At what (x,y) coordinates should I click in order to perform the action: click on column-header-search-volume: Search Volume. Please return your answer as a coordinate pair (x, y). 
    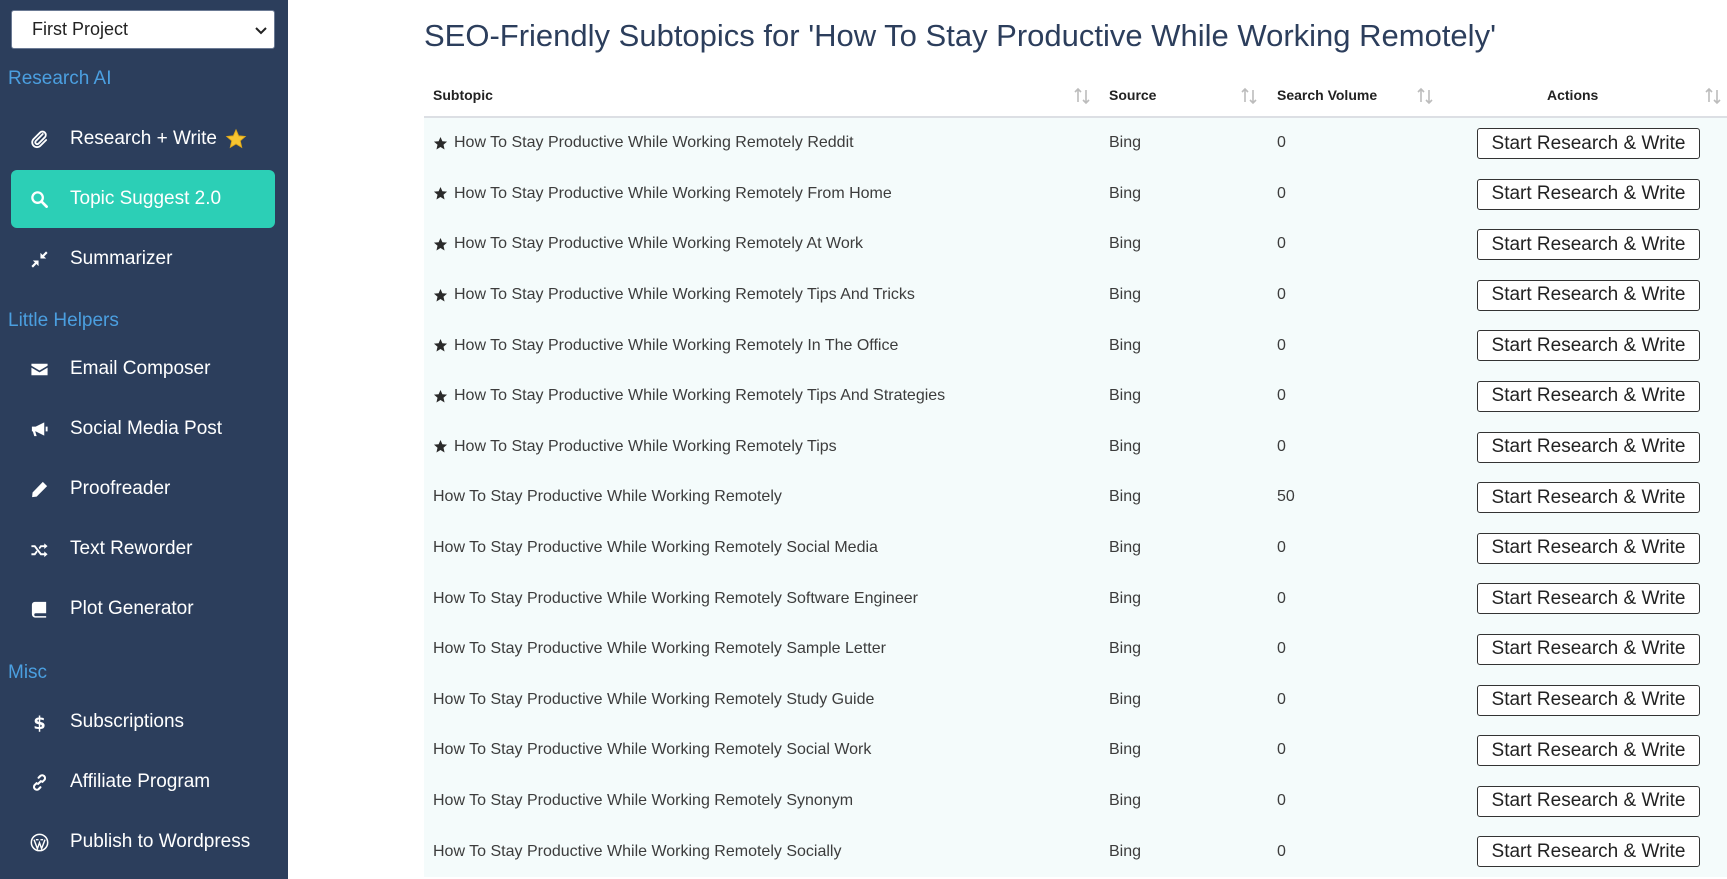
    Looking at the image, I should click on (1327, 95).